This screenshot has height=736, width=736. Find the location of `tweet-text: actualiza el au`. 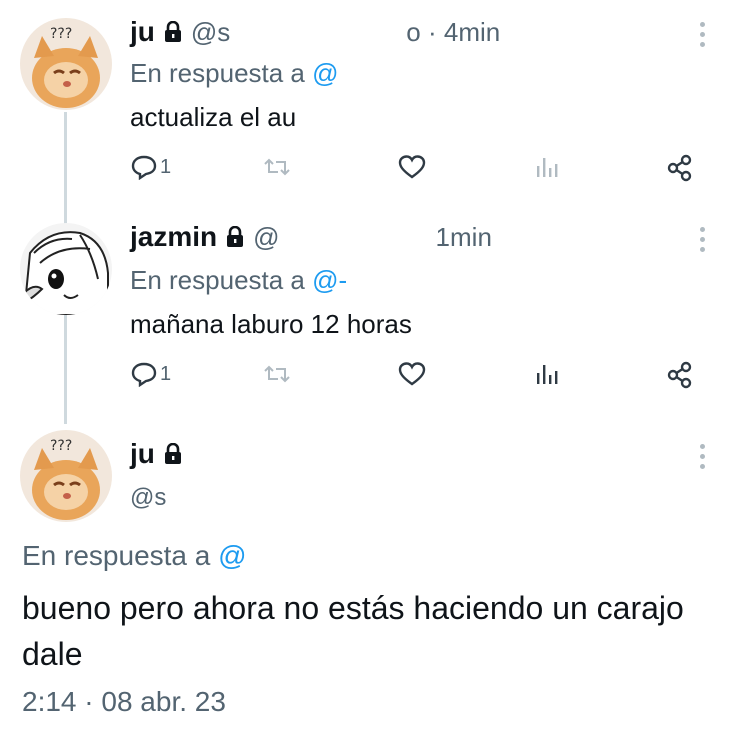

tweet-text: actualiza el au is located at coordinates (213, 117).